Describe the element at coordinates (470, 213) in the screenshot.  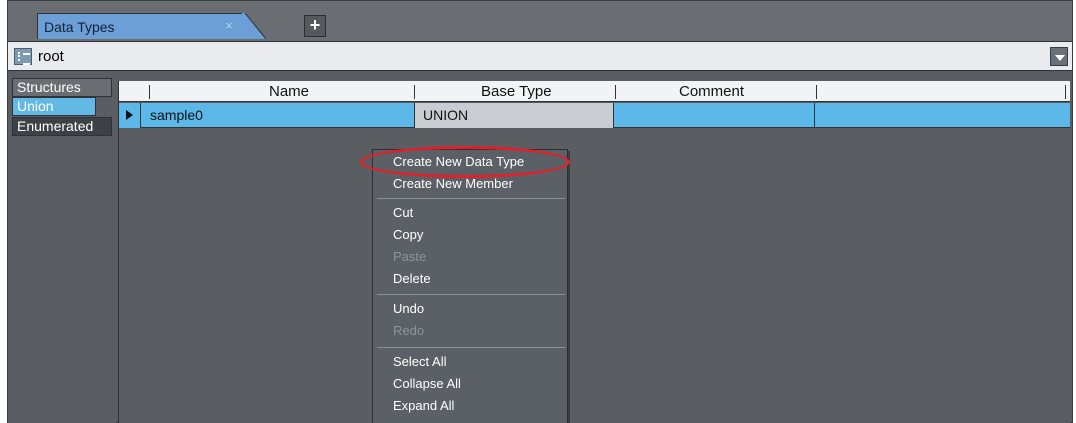
I see `menu-item-cut: Cut` at that location.